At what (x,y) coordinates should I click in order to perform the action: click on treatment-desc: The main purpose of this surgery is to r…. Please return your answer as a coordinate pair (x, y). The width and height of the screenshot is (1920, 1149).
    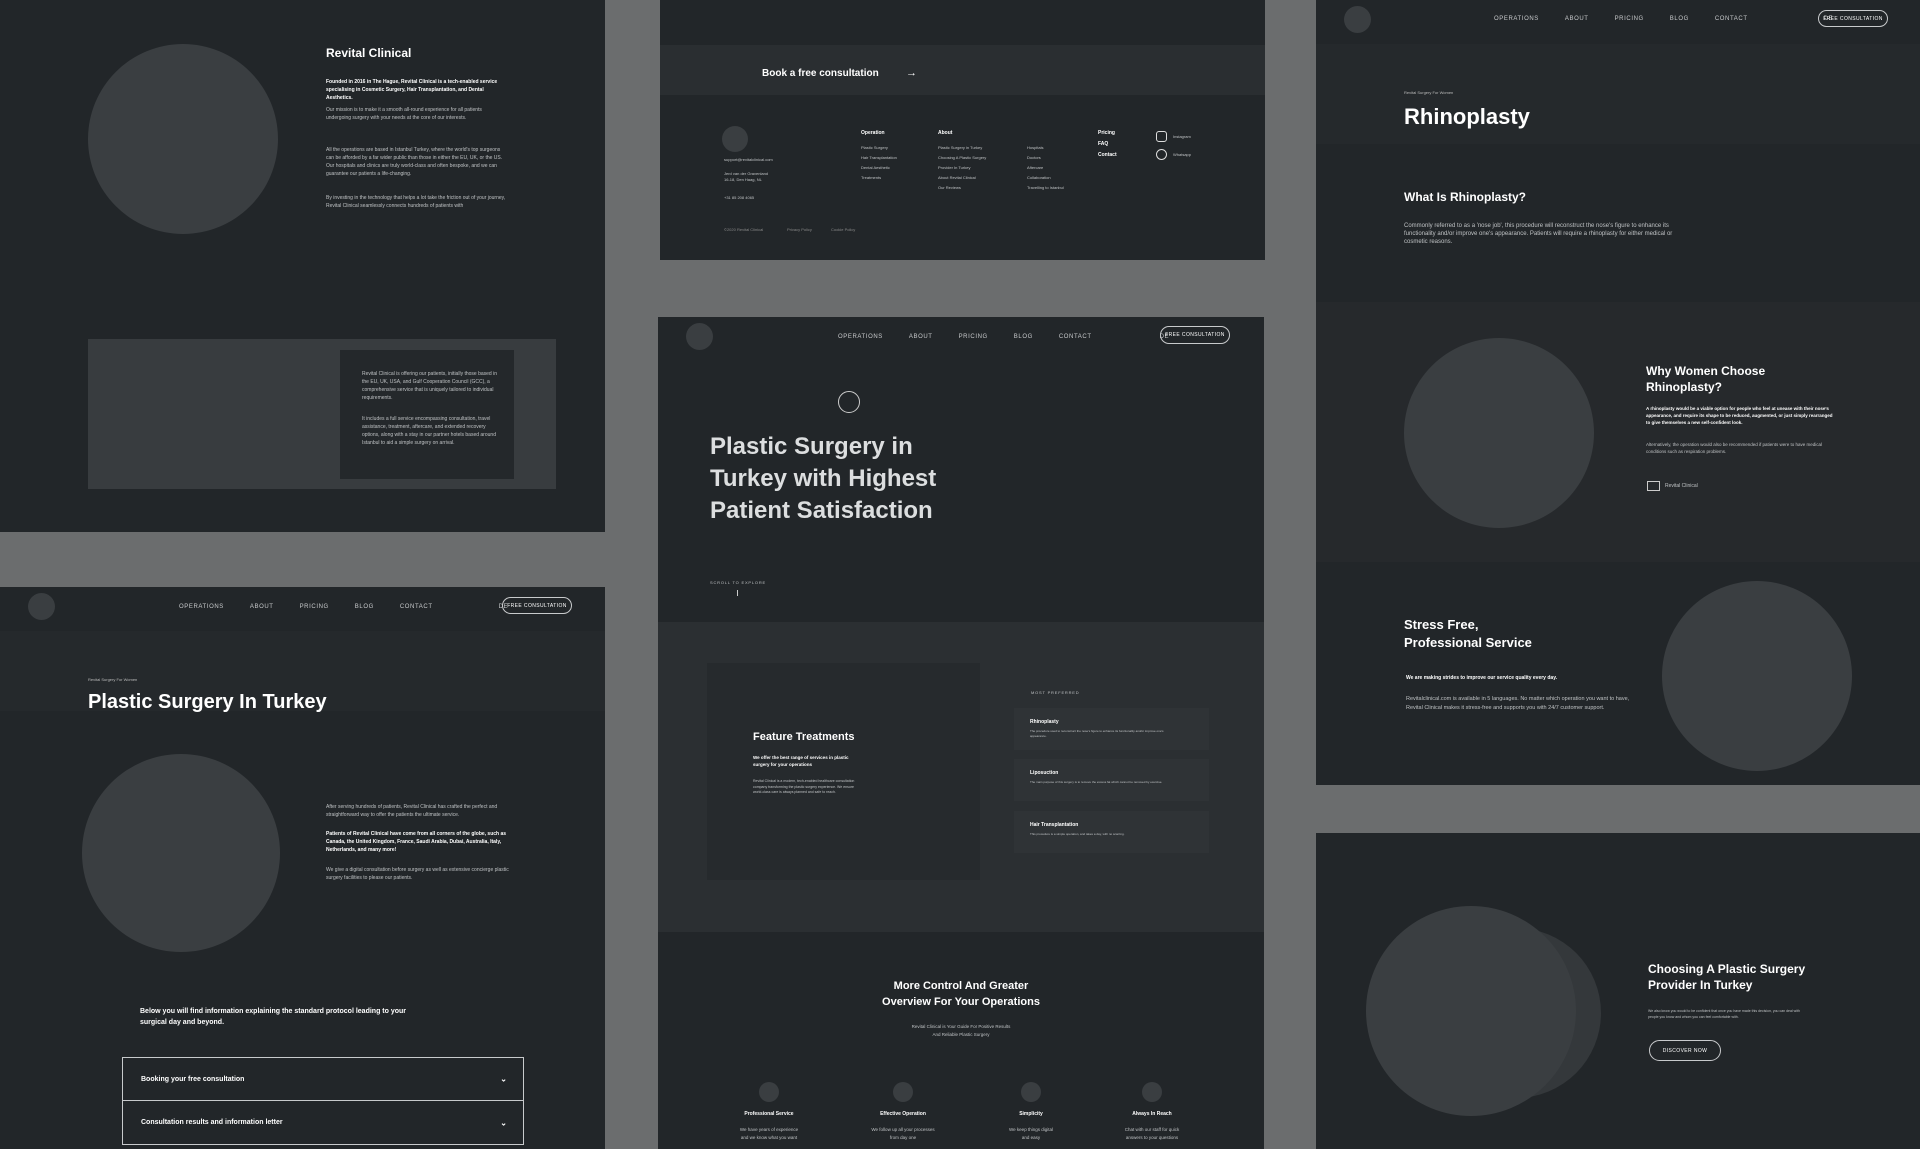
    Looking at the image, I should click on (1096, 782).